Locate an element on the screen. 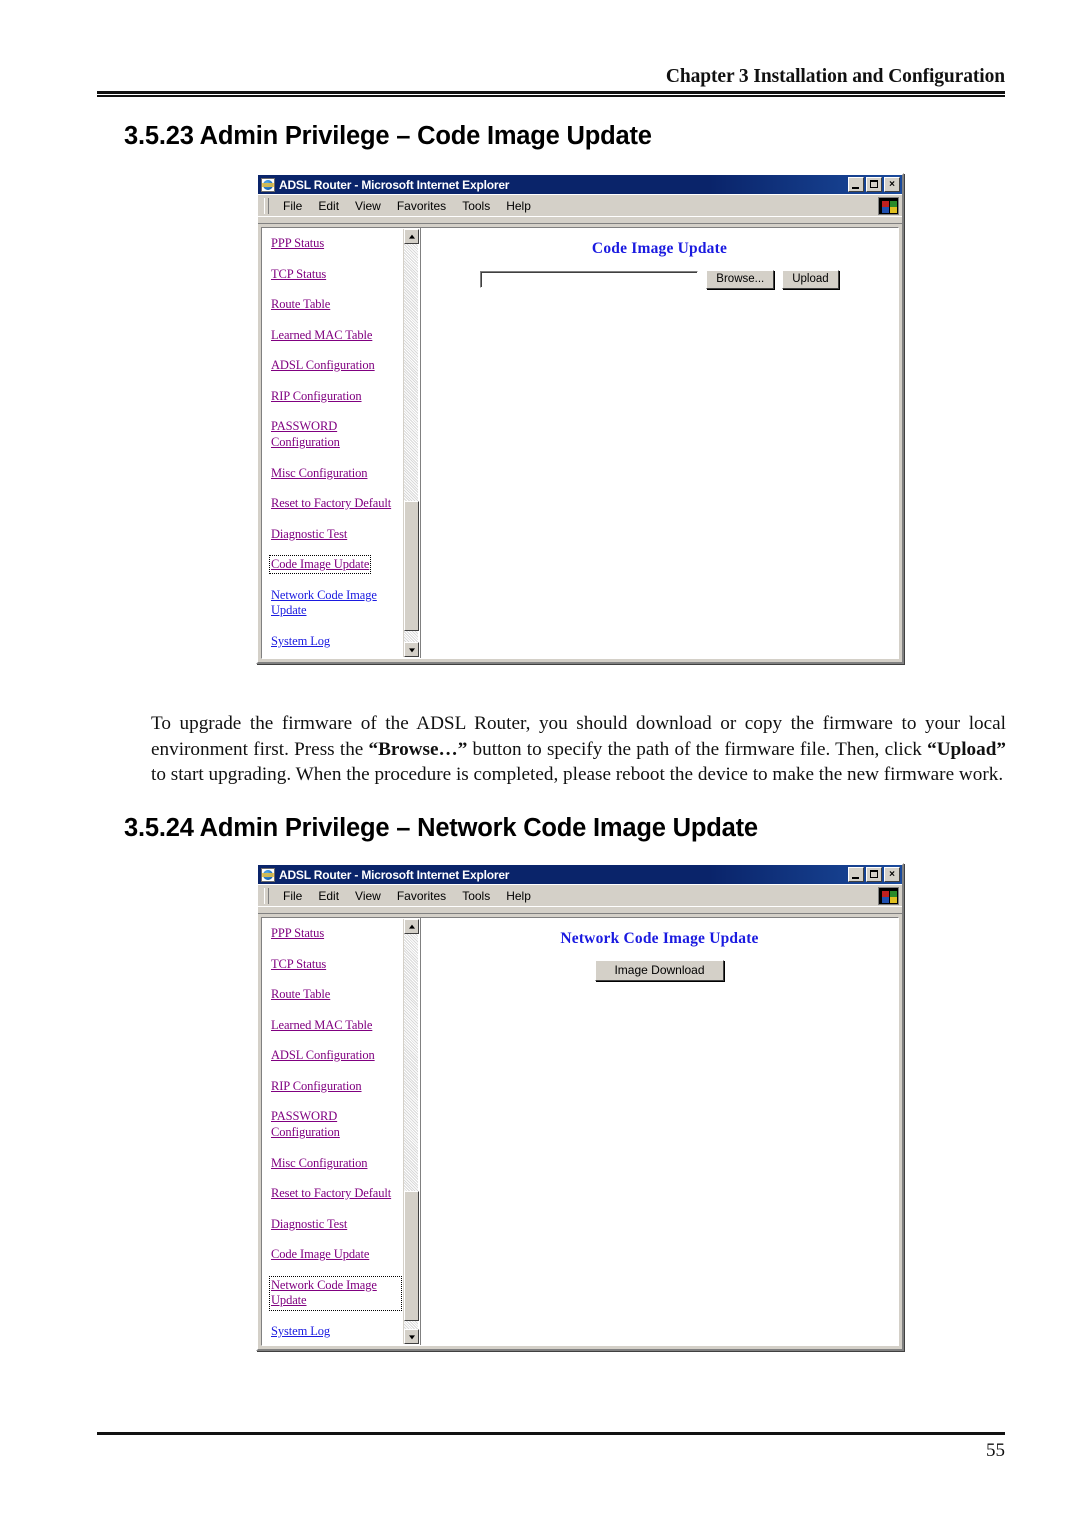  content-heading: Network Code Image Update is located at coordinates (659, 938).